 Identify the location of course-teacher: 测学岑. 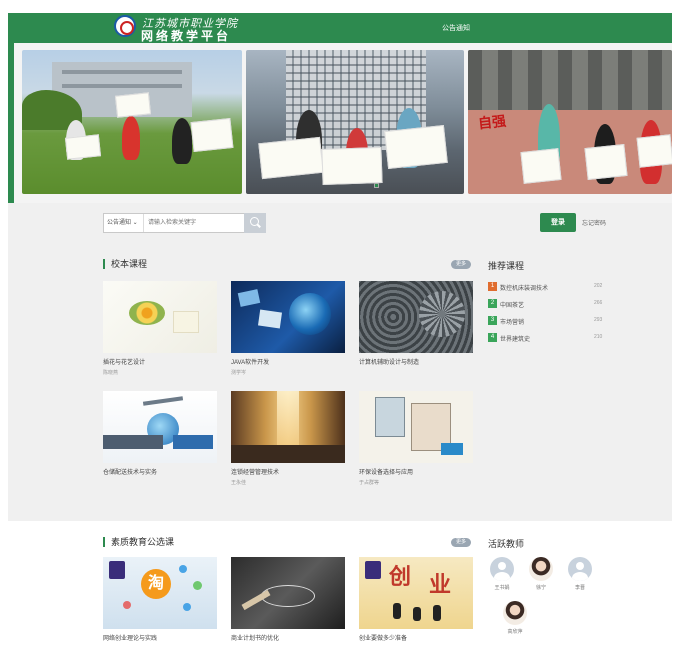
(239, 373).